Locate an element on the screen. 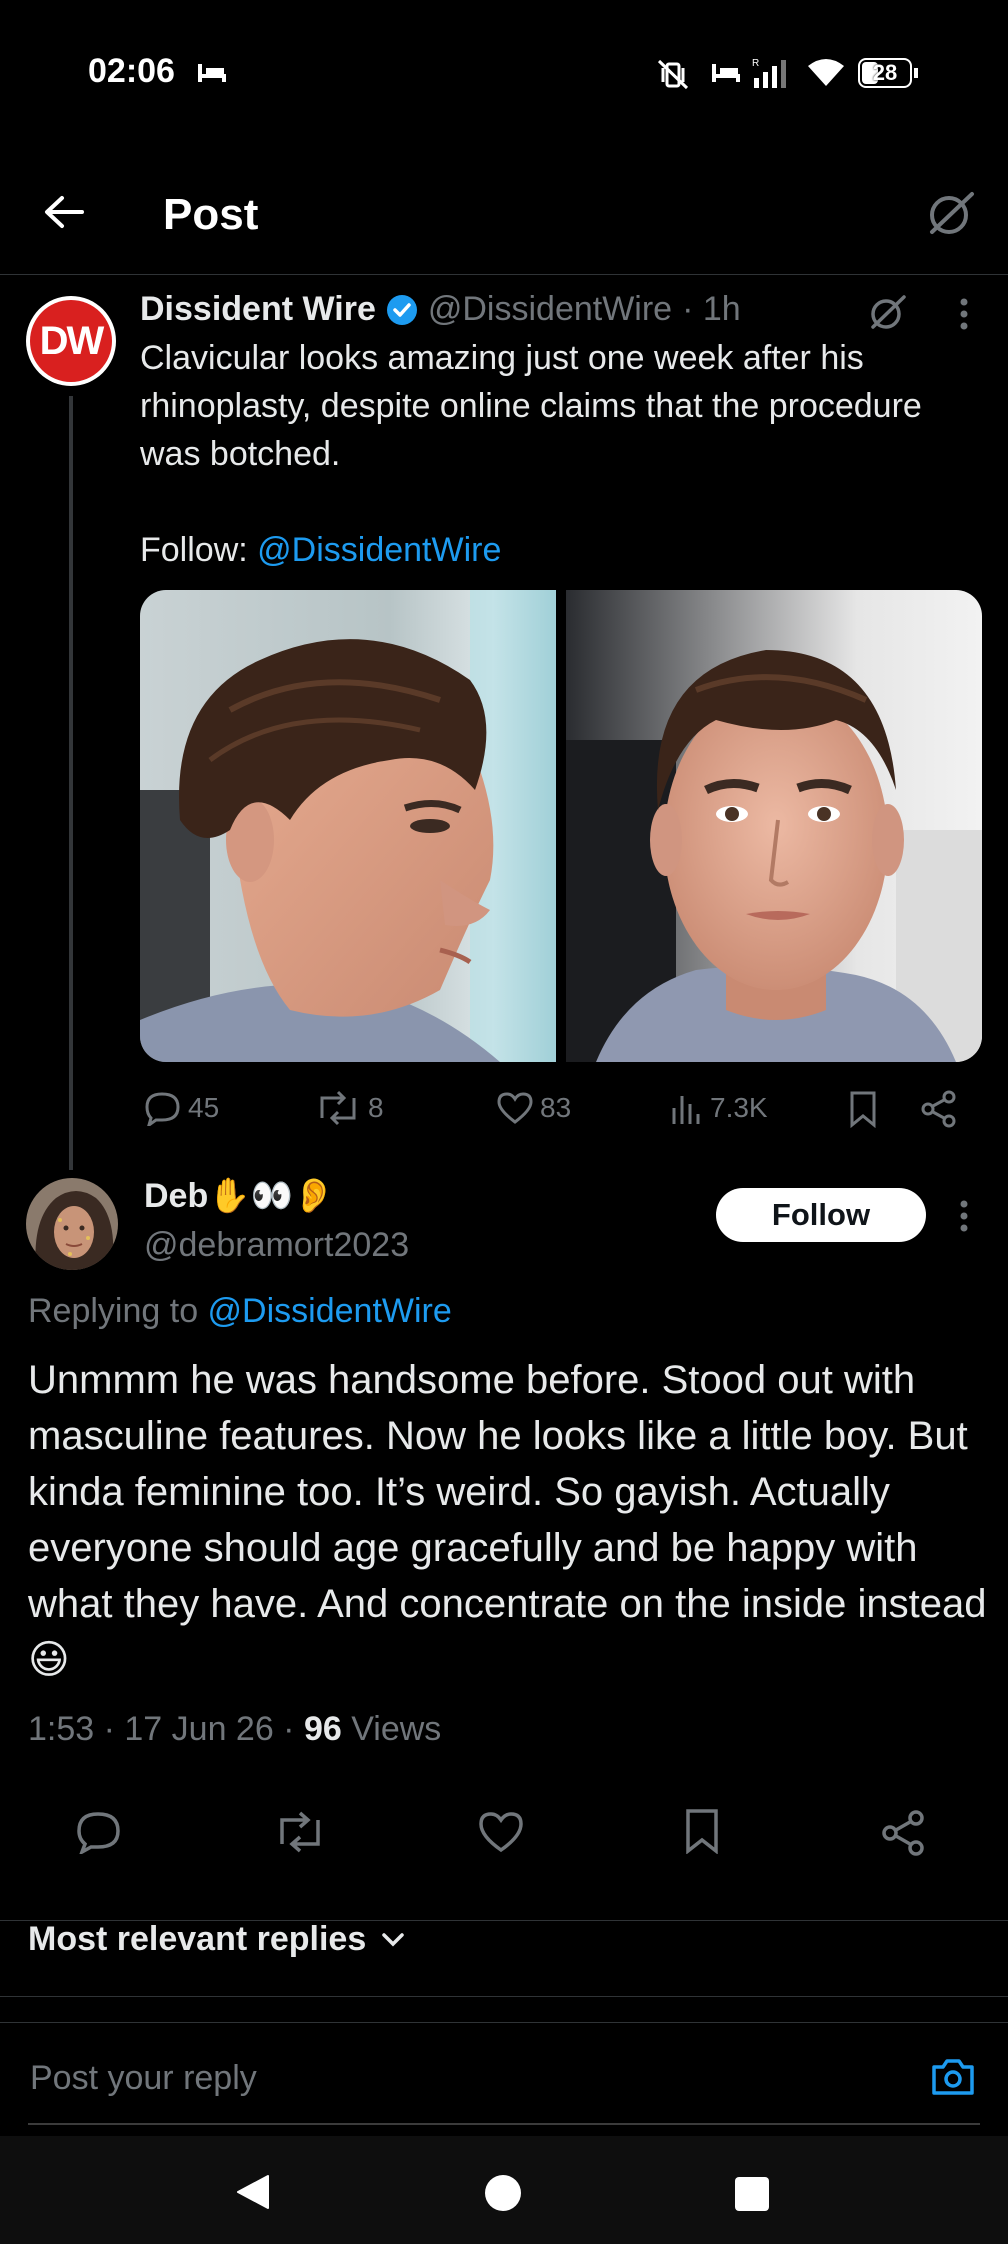 The image size is (1008, 2244). reply-timestamp: 1:53 · 17 Jun 26 · is located at coordinates (166, 1729).